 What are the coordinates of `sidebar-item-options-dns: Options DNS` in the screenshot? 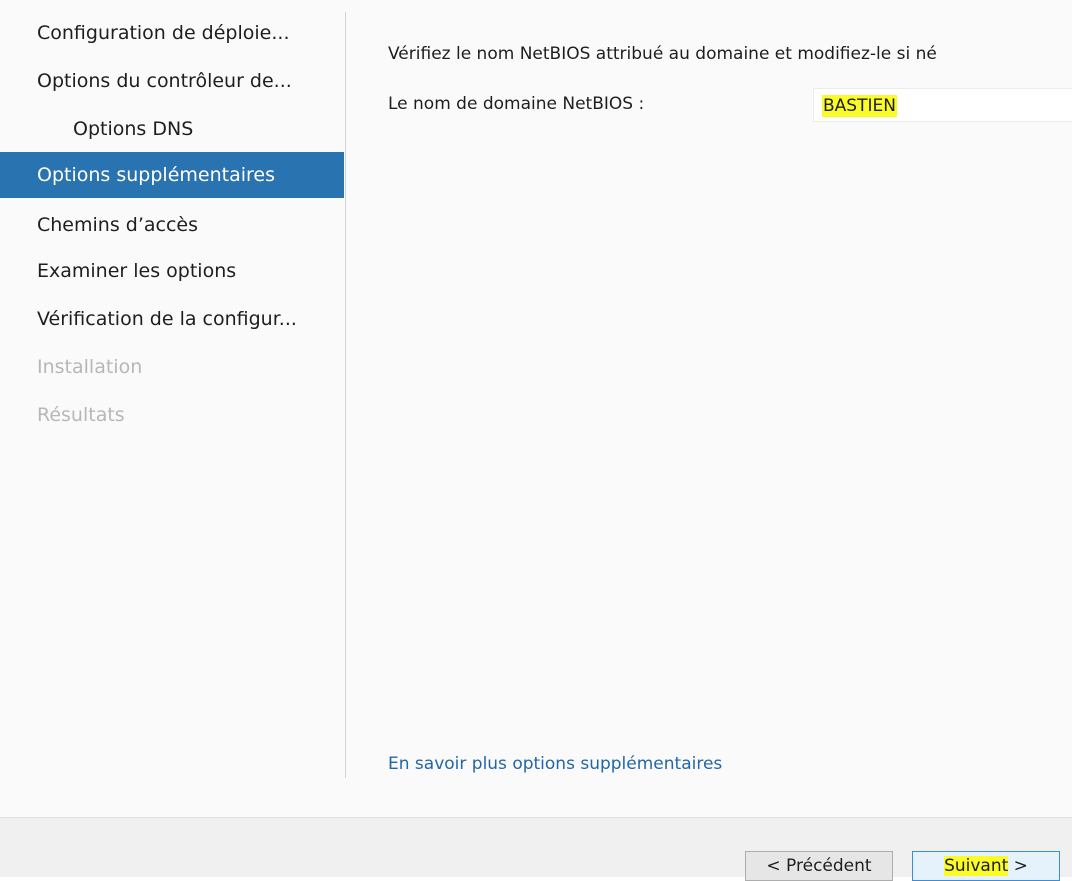 It's located at (172, 129).